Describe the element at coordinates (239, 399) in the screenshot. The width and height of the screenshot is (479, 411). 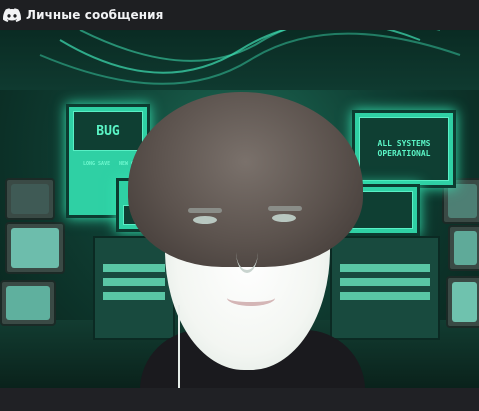
I see `bottom-strip` at that location.